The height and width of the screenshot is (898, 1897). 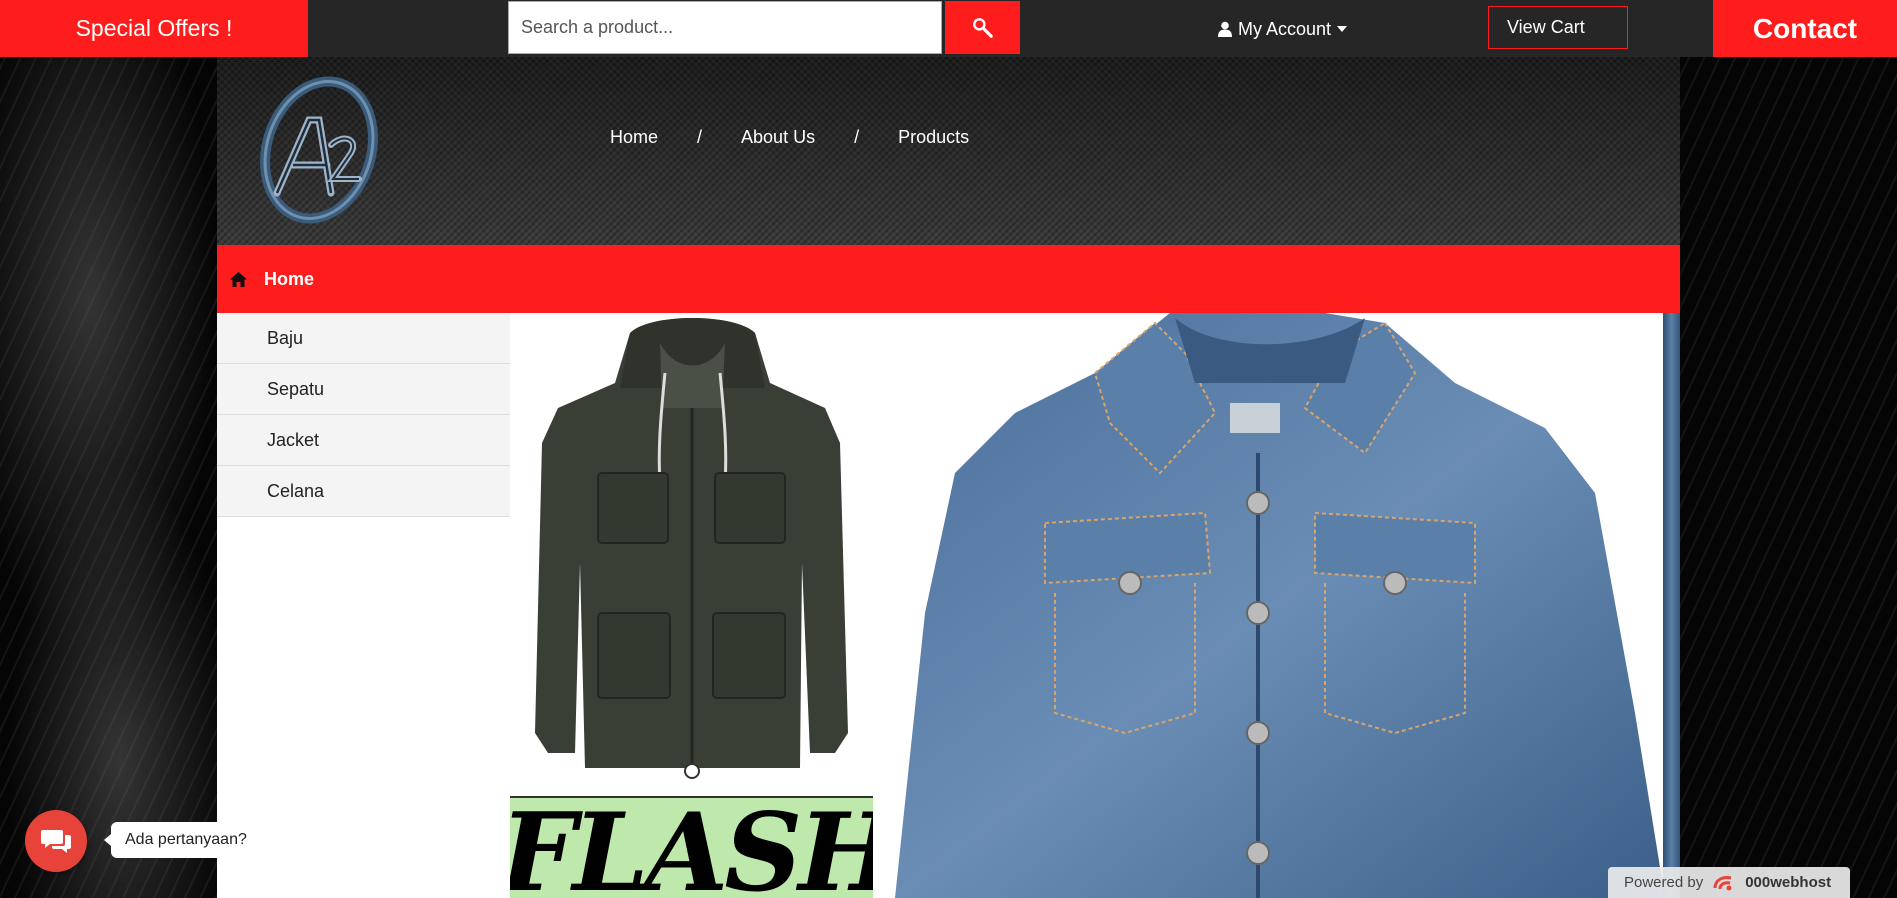 I want to click on flash-banner-text: FLASH, so click(x=691, y=847).